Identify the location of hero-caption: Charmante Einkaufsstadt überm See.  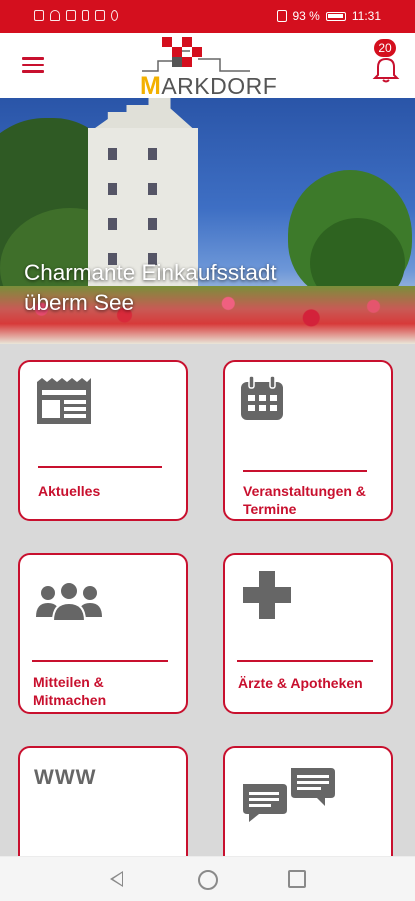
(194, 288).